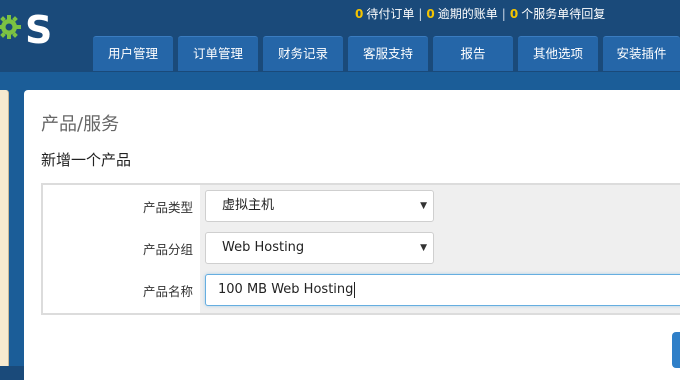  Describe the element at coordinates (218, 53) in the screenshot. I see `tab-orders: 订单管理` at that location.